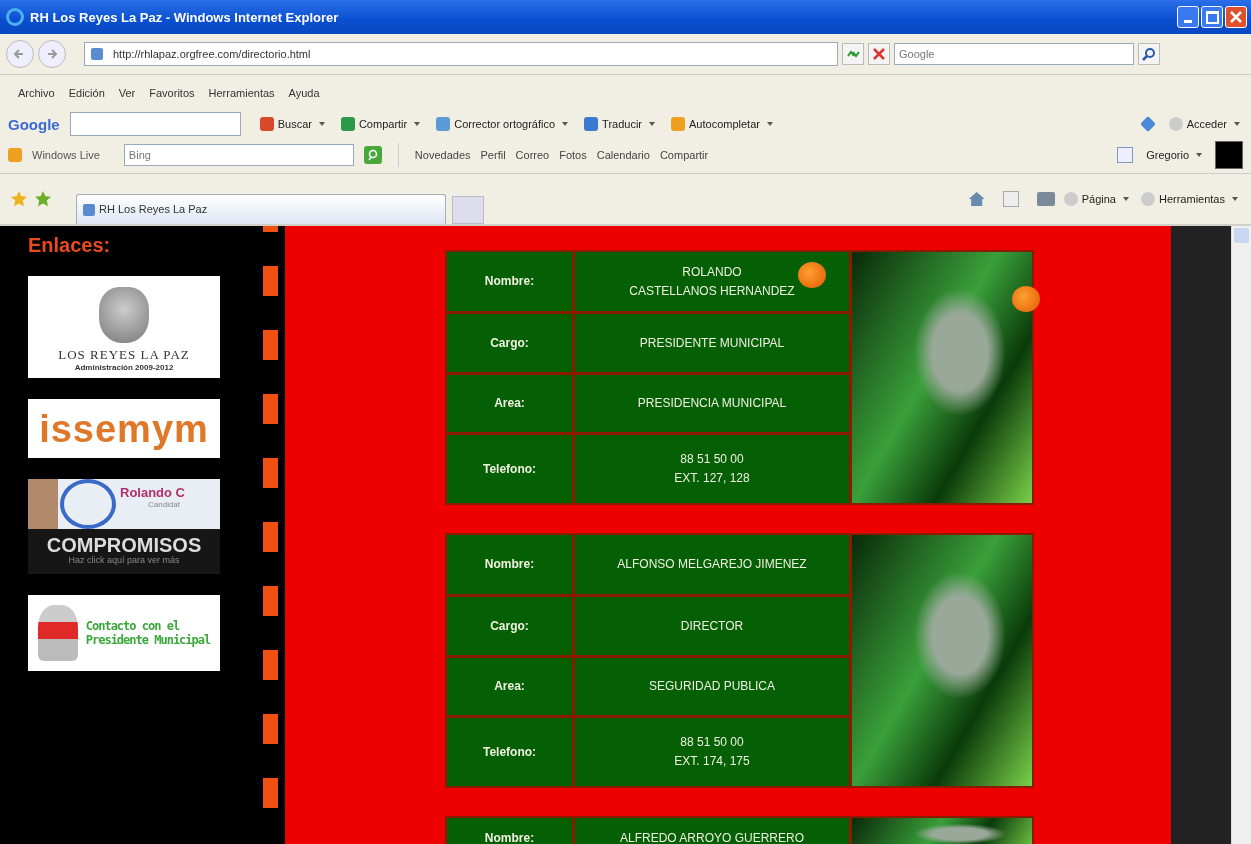 The height and width of the screenshot is (844, 1251). Describe the element at coordinates (712, 281) in the screenshot. I see `field-value: ROLANDO CASTELLANOS HERNANDEZ` at that location.